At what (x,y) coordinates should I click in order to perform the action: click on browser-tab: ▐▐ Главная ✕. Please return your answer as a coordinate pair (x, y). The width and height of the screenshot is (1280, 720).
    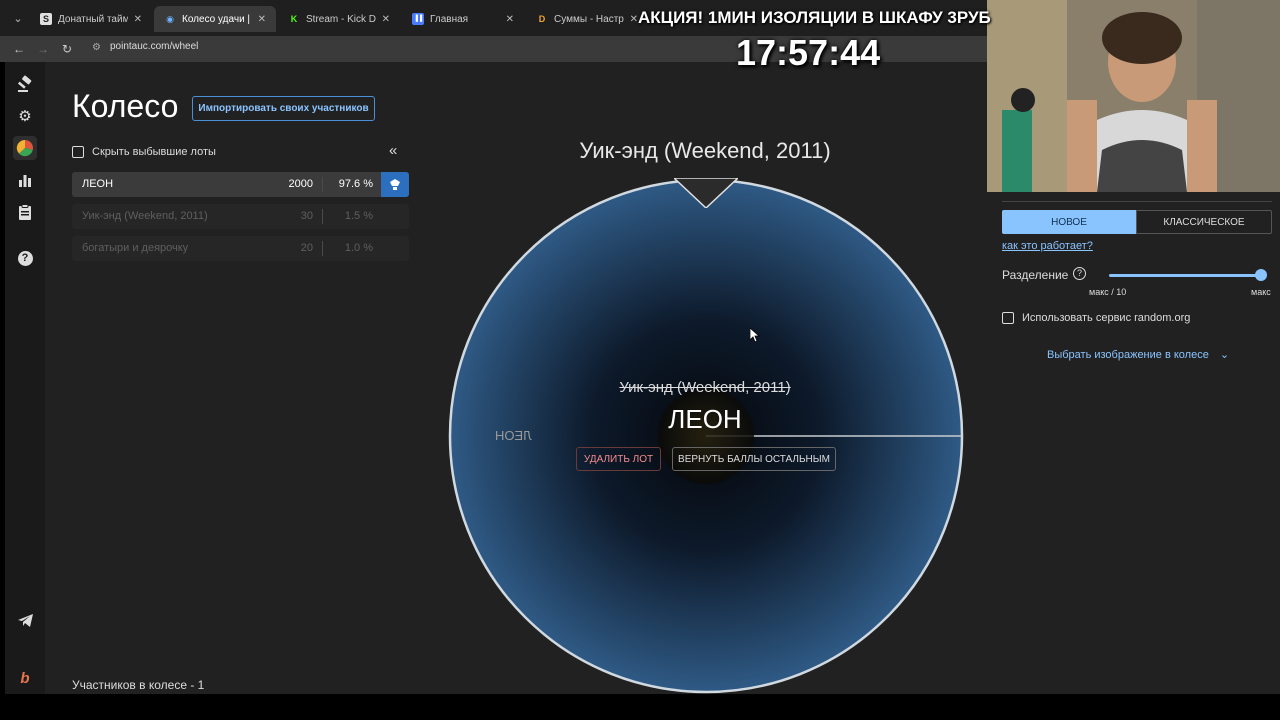
    Looking at the image, I should click on (463, 19).